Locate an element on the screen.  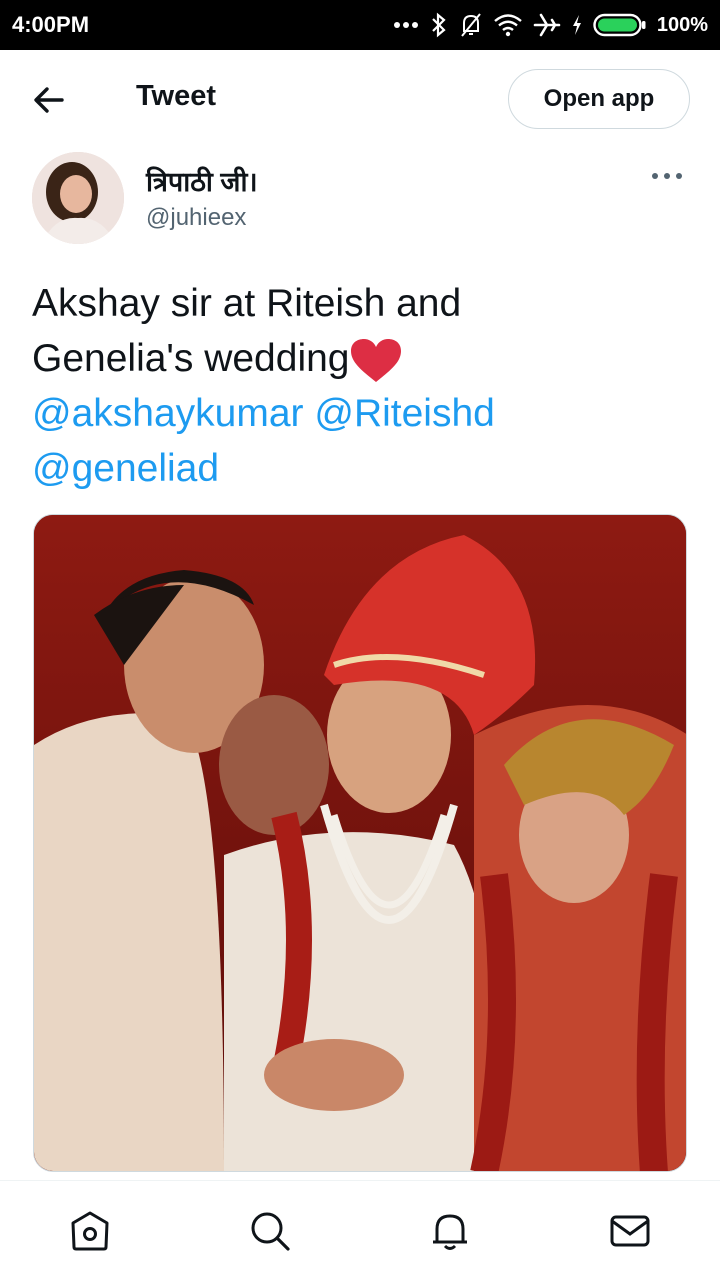
tweet-text-line: Genelia's wedding is located at coordinates (362, 358).